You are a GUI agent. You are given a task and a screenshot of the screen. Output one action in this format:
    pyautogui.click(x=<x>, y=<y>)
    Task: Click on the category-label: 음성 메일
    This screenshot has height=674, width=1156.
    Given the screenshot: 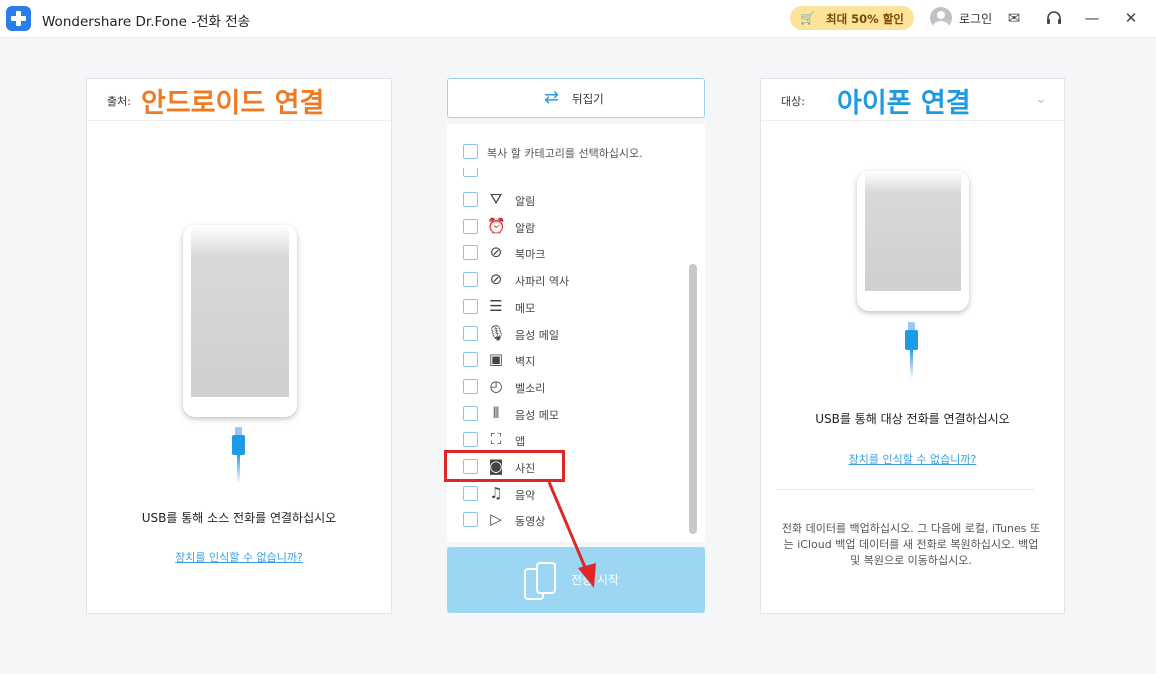 What is the action you would take?
    pyautogui.click(x=537, y=335)
    